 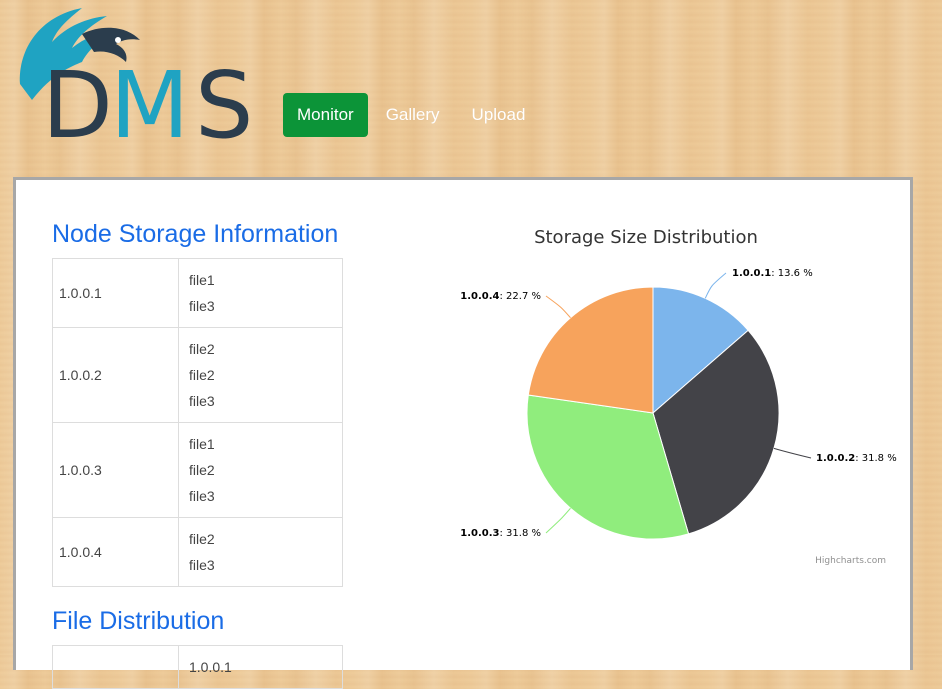 I want to click on table-row: 1.0.0.1, so click(x=197, y=667).